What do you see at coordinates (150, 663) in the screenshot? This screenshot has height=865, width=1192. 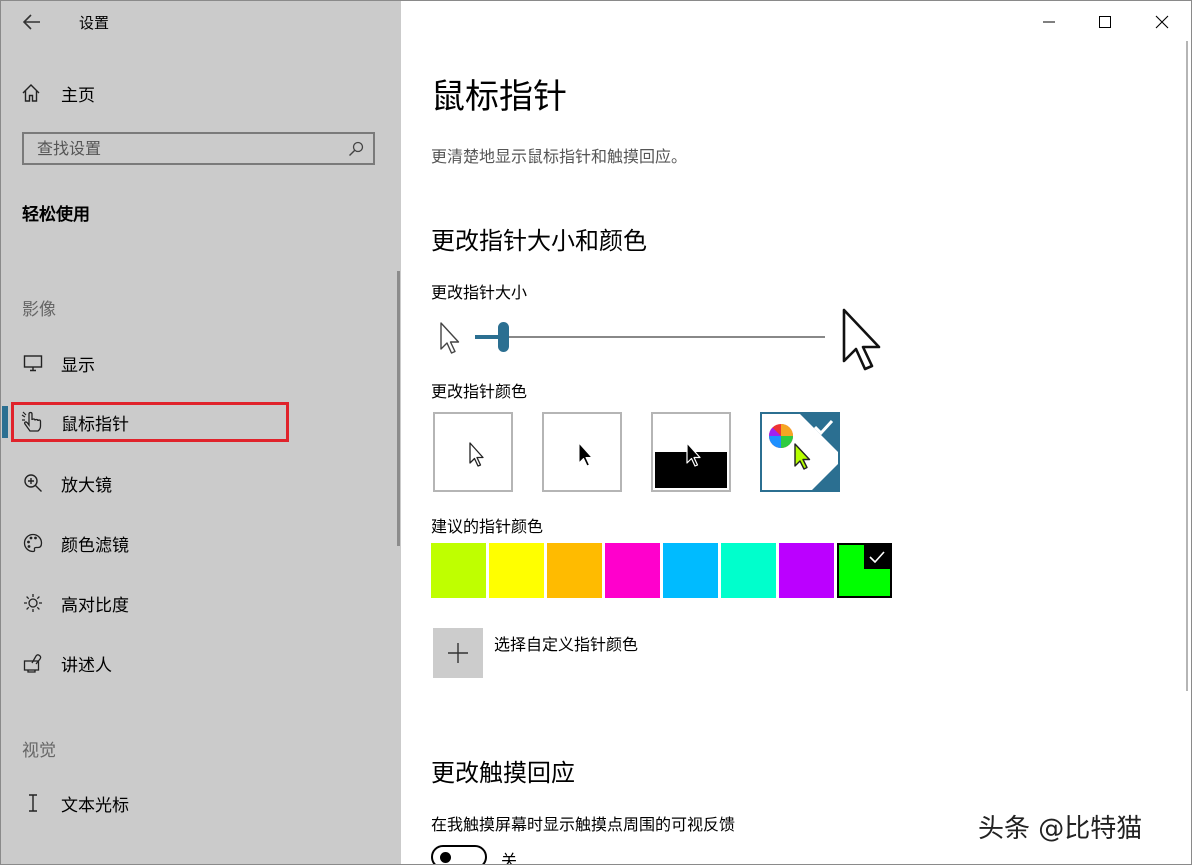 I see `sidebar-item-narrator: 讲述人` at bounding box center [150, 663].